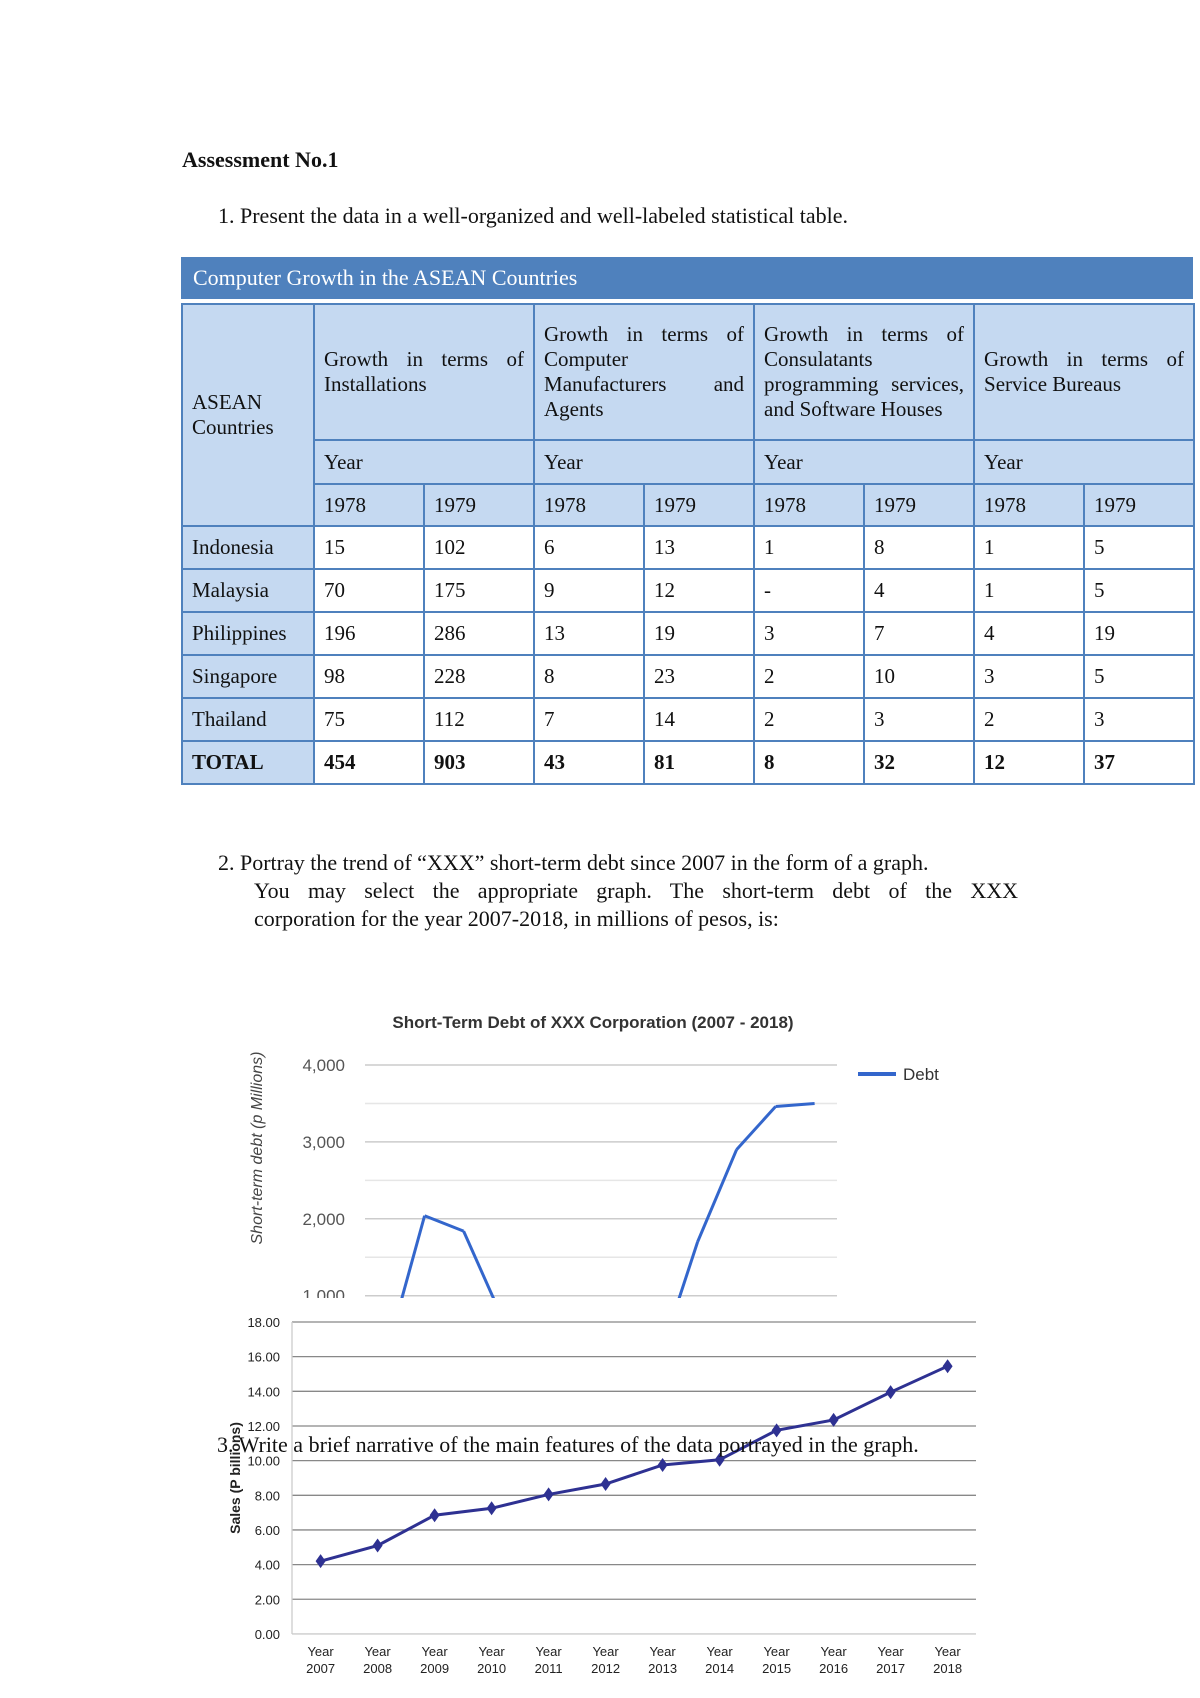  Describe the element at coordinates (369, 762) in the screenshot. I see `value-cell: 454` at that location.